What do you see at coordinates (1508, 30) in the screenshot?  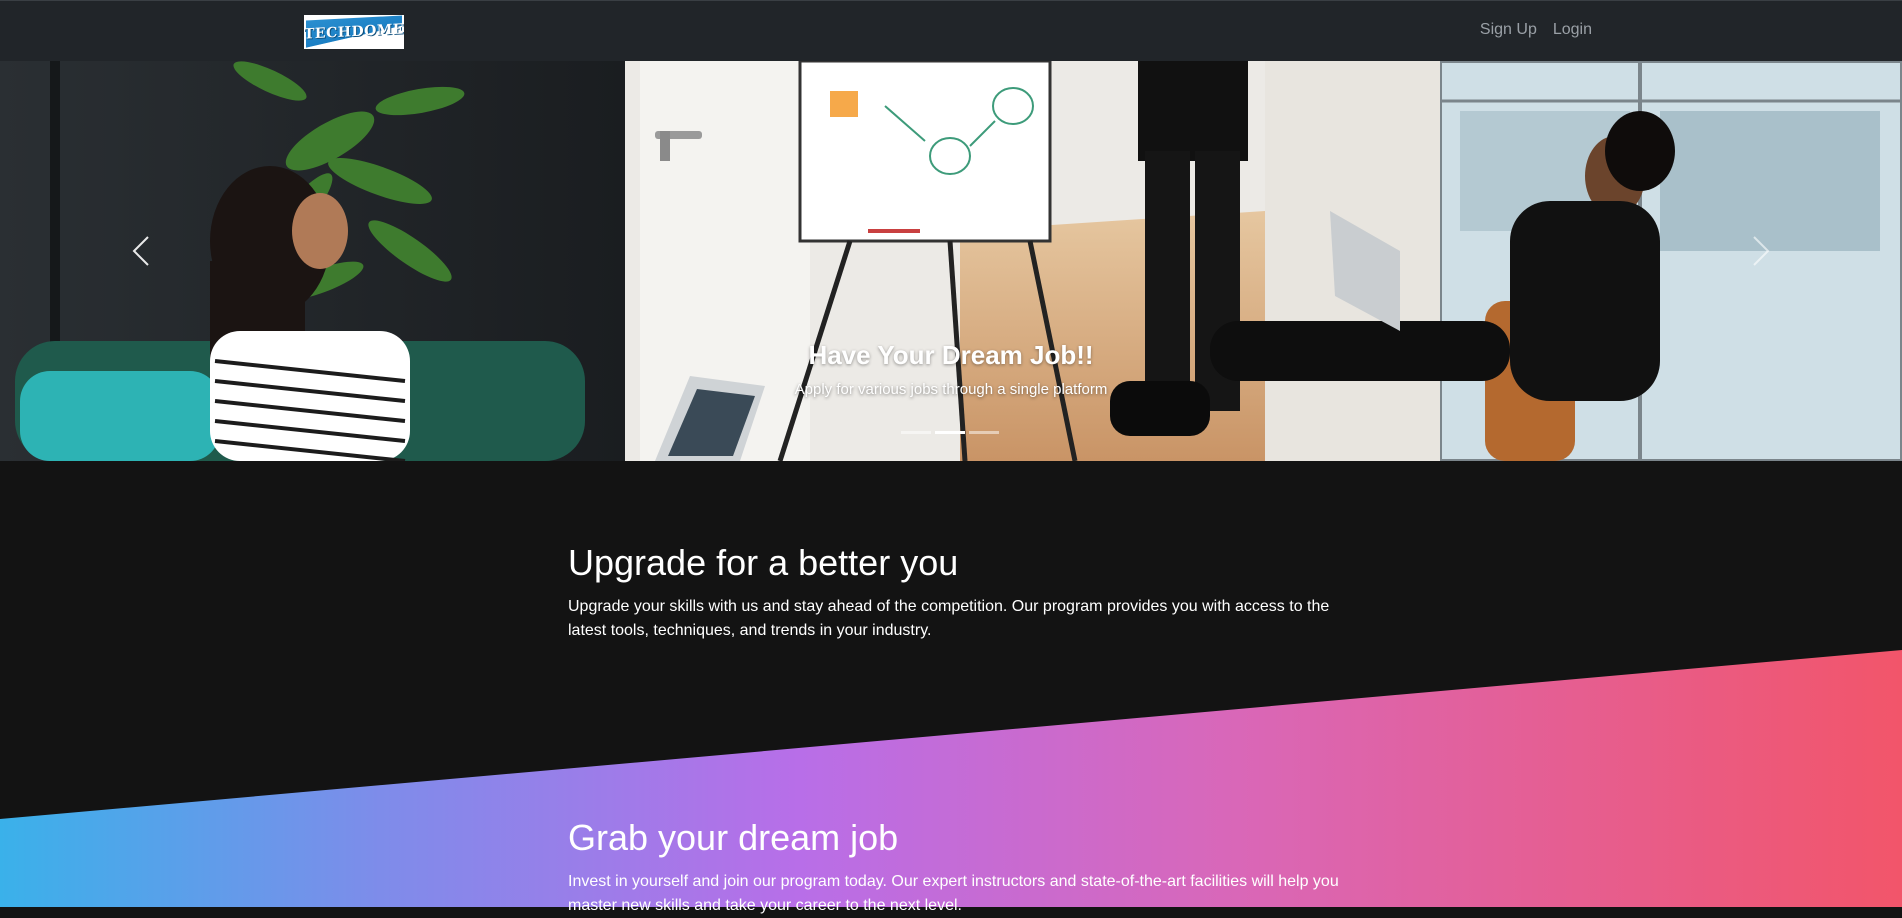 I see `signup-link: Sign Up` at bounding box center [1508, 30].